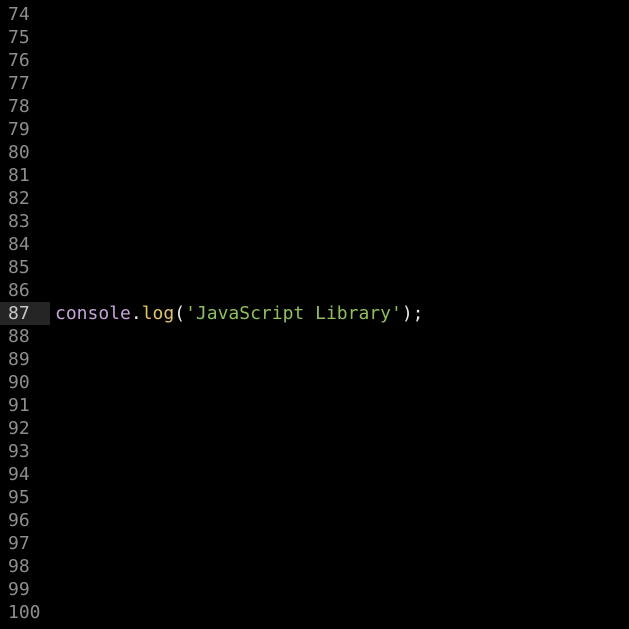  I want to click on line-number: 75, so click(19, 37).